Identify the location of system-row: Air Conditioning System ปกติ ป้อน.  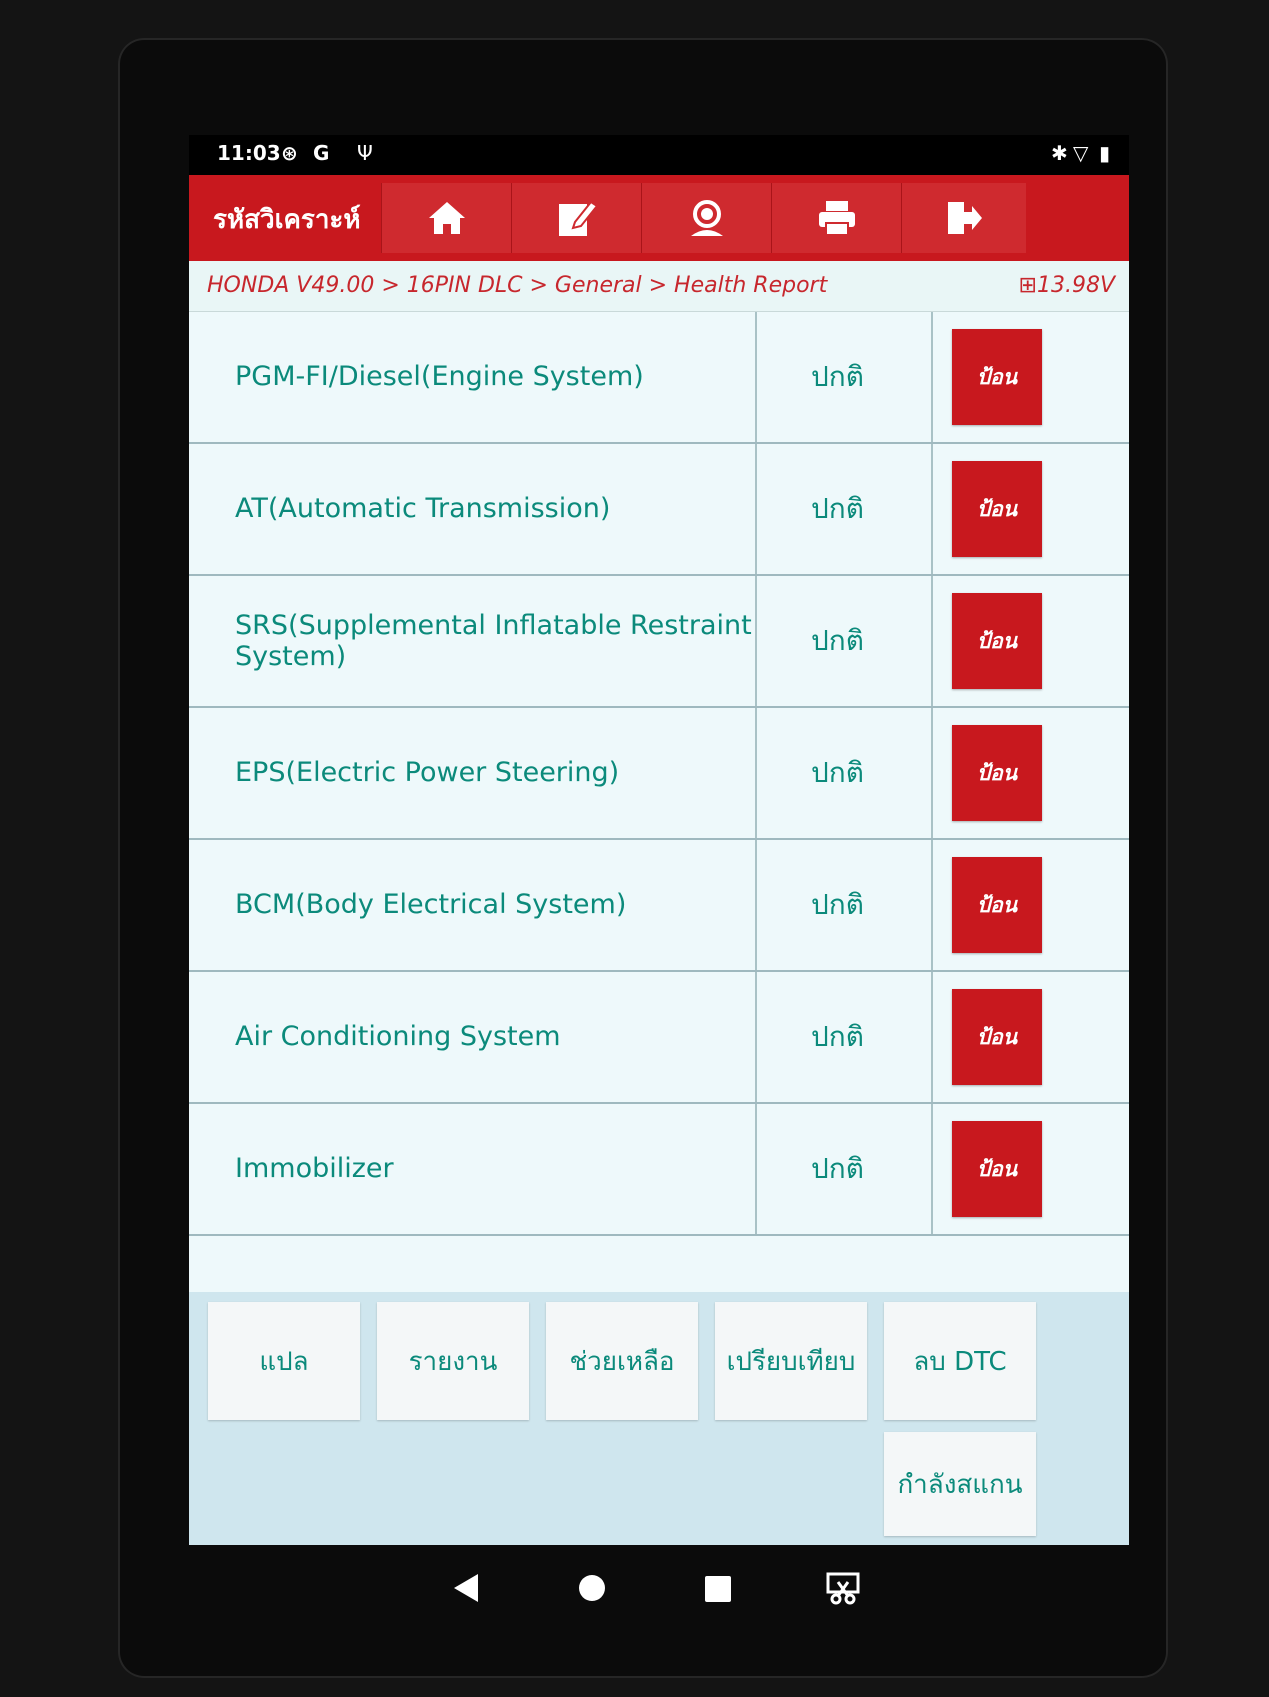
(659, 1038).